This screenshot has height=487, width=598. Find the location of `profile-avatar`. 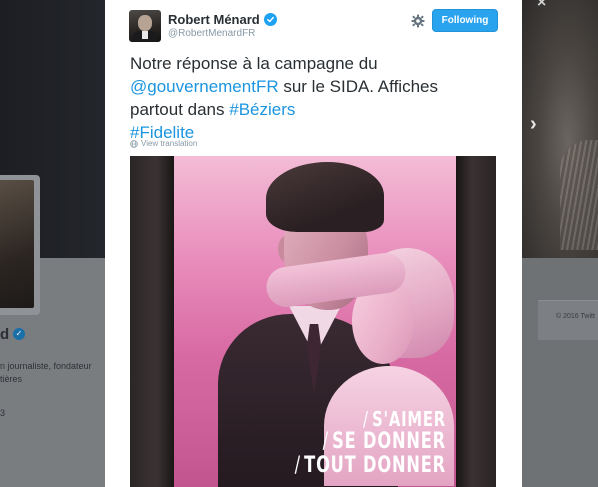

profile-avatar is located at coordinates (17, 244).